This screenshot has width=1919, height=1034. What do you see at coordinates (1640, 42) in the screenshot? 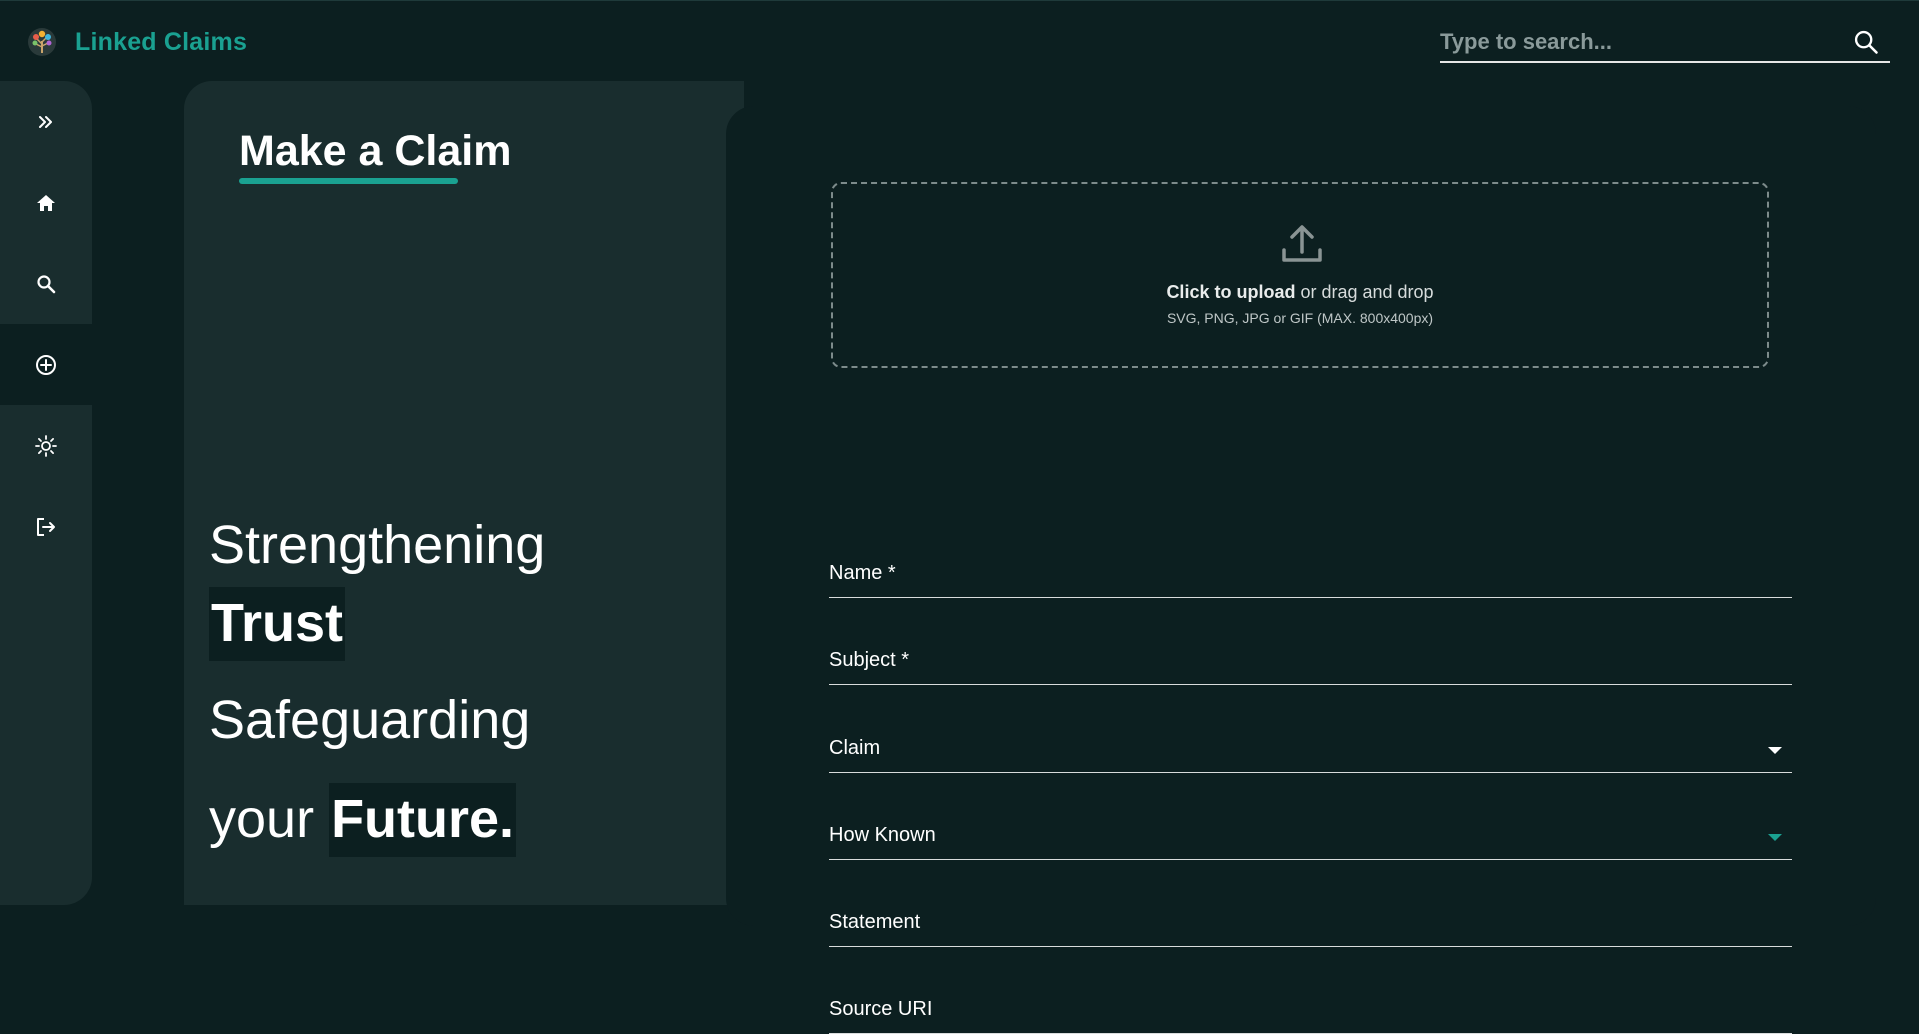
I see `search-input` at bounding box center [1640, 42].